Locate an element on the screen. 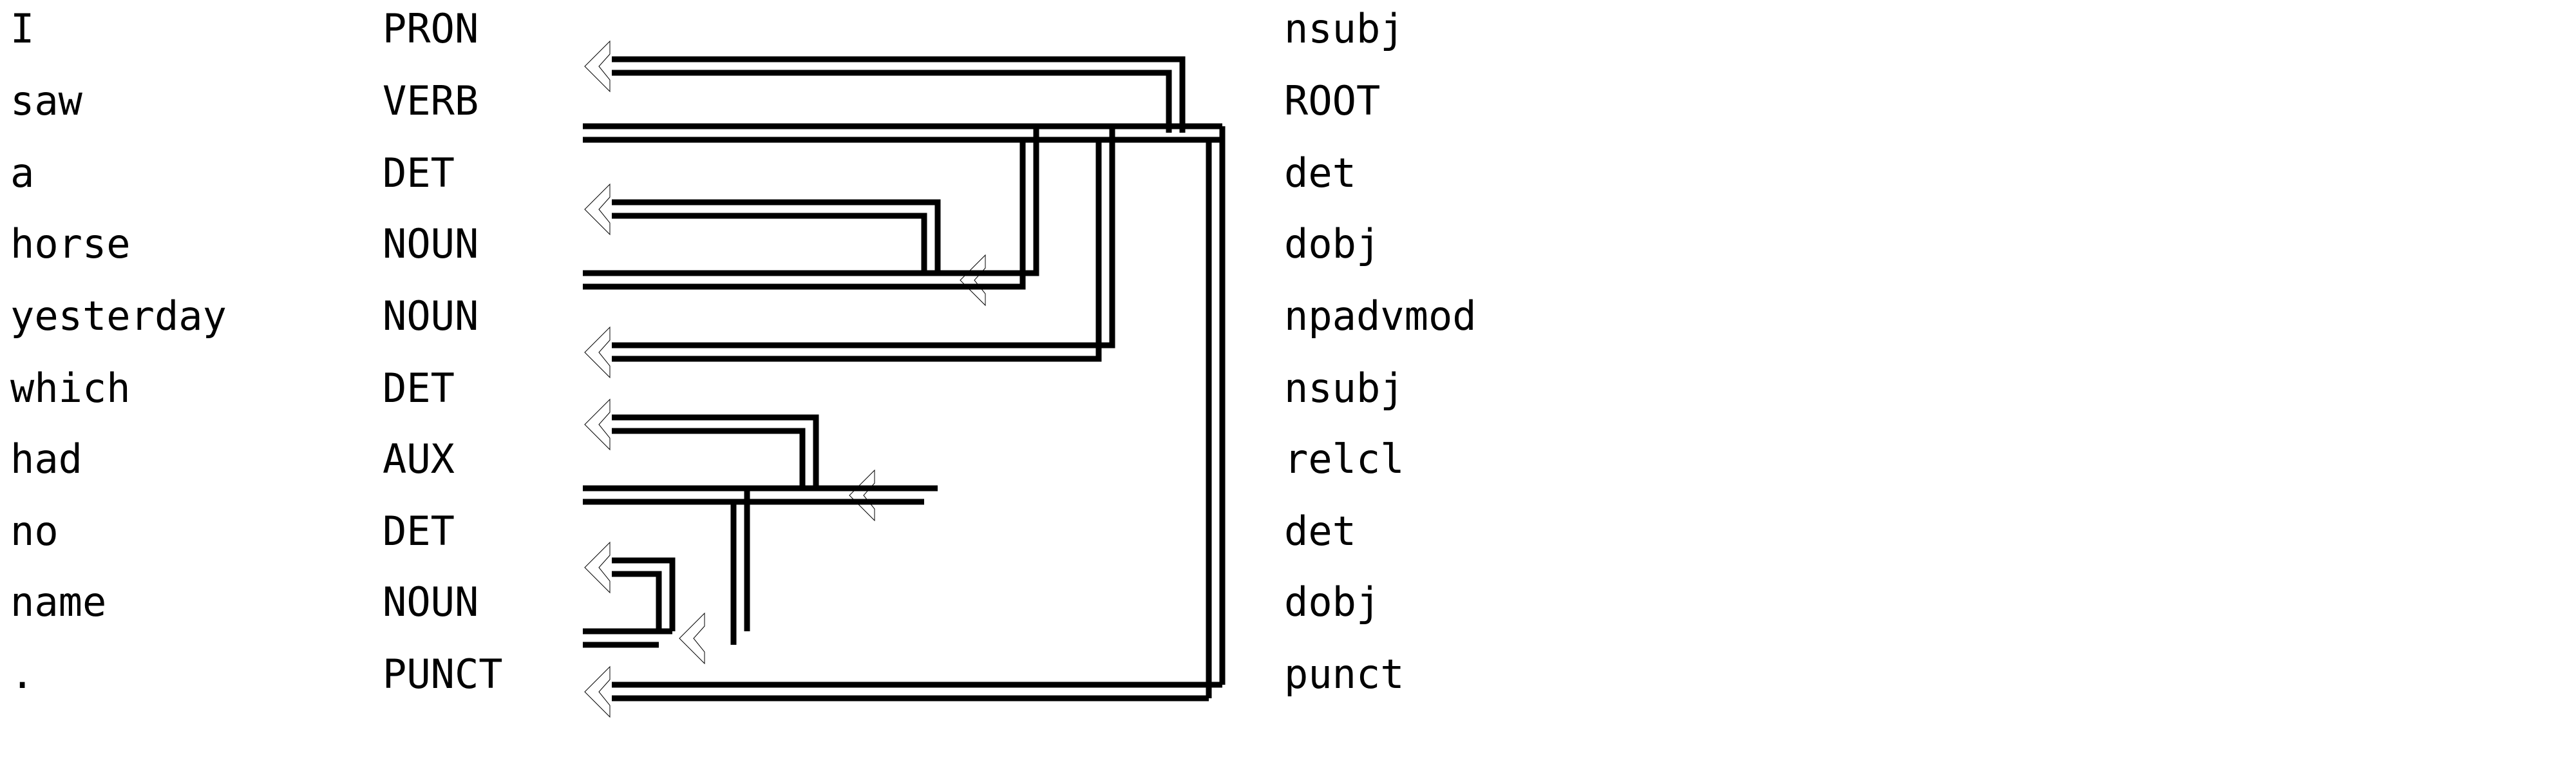 The width and height of the screenshot is (2576, 773). dep-label: relcl is located at coordinates (1345, 458).